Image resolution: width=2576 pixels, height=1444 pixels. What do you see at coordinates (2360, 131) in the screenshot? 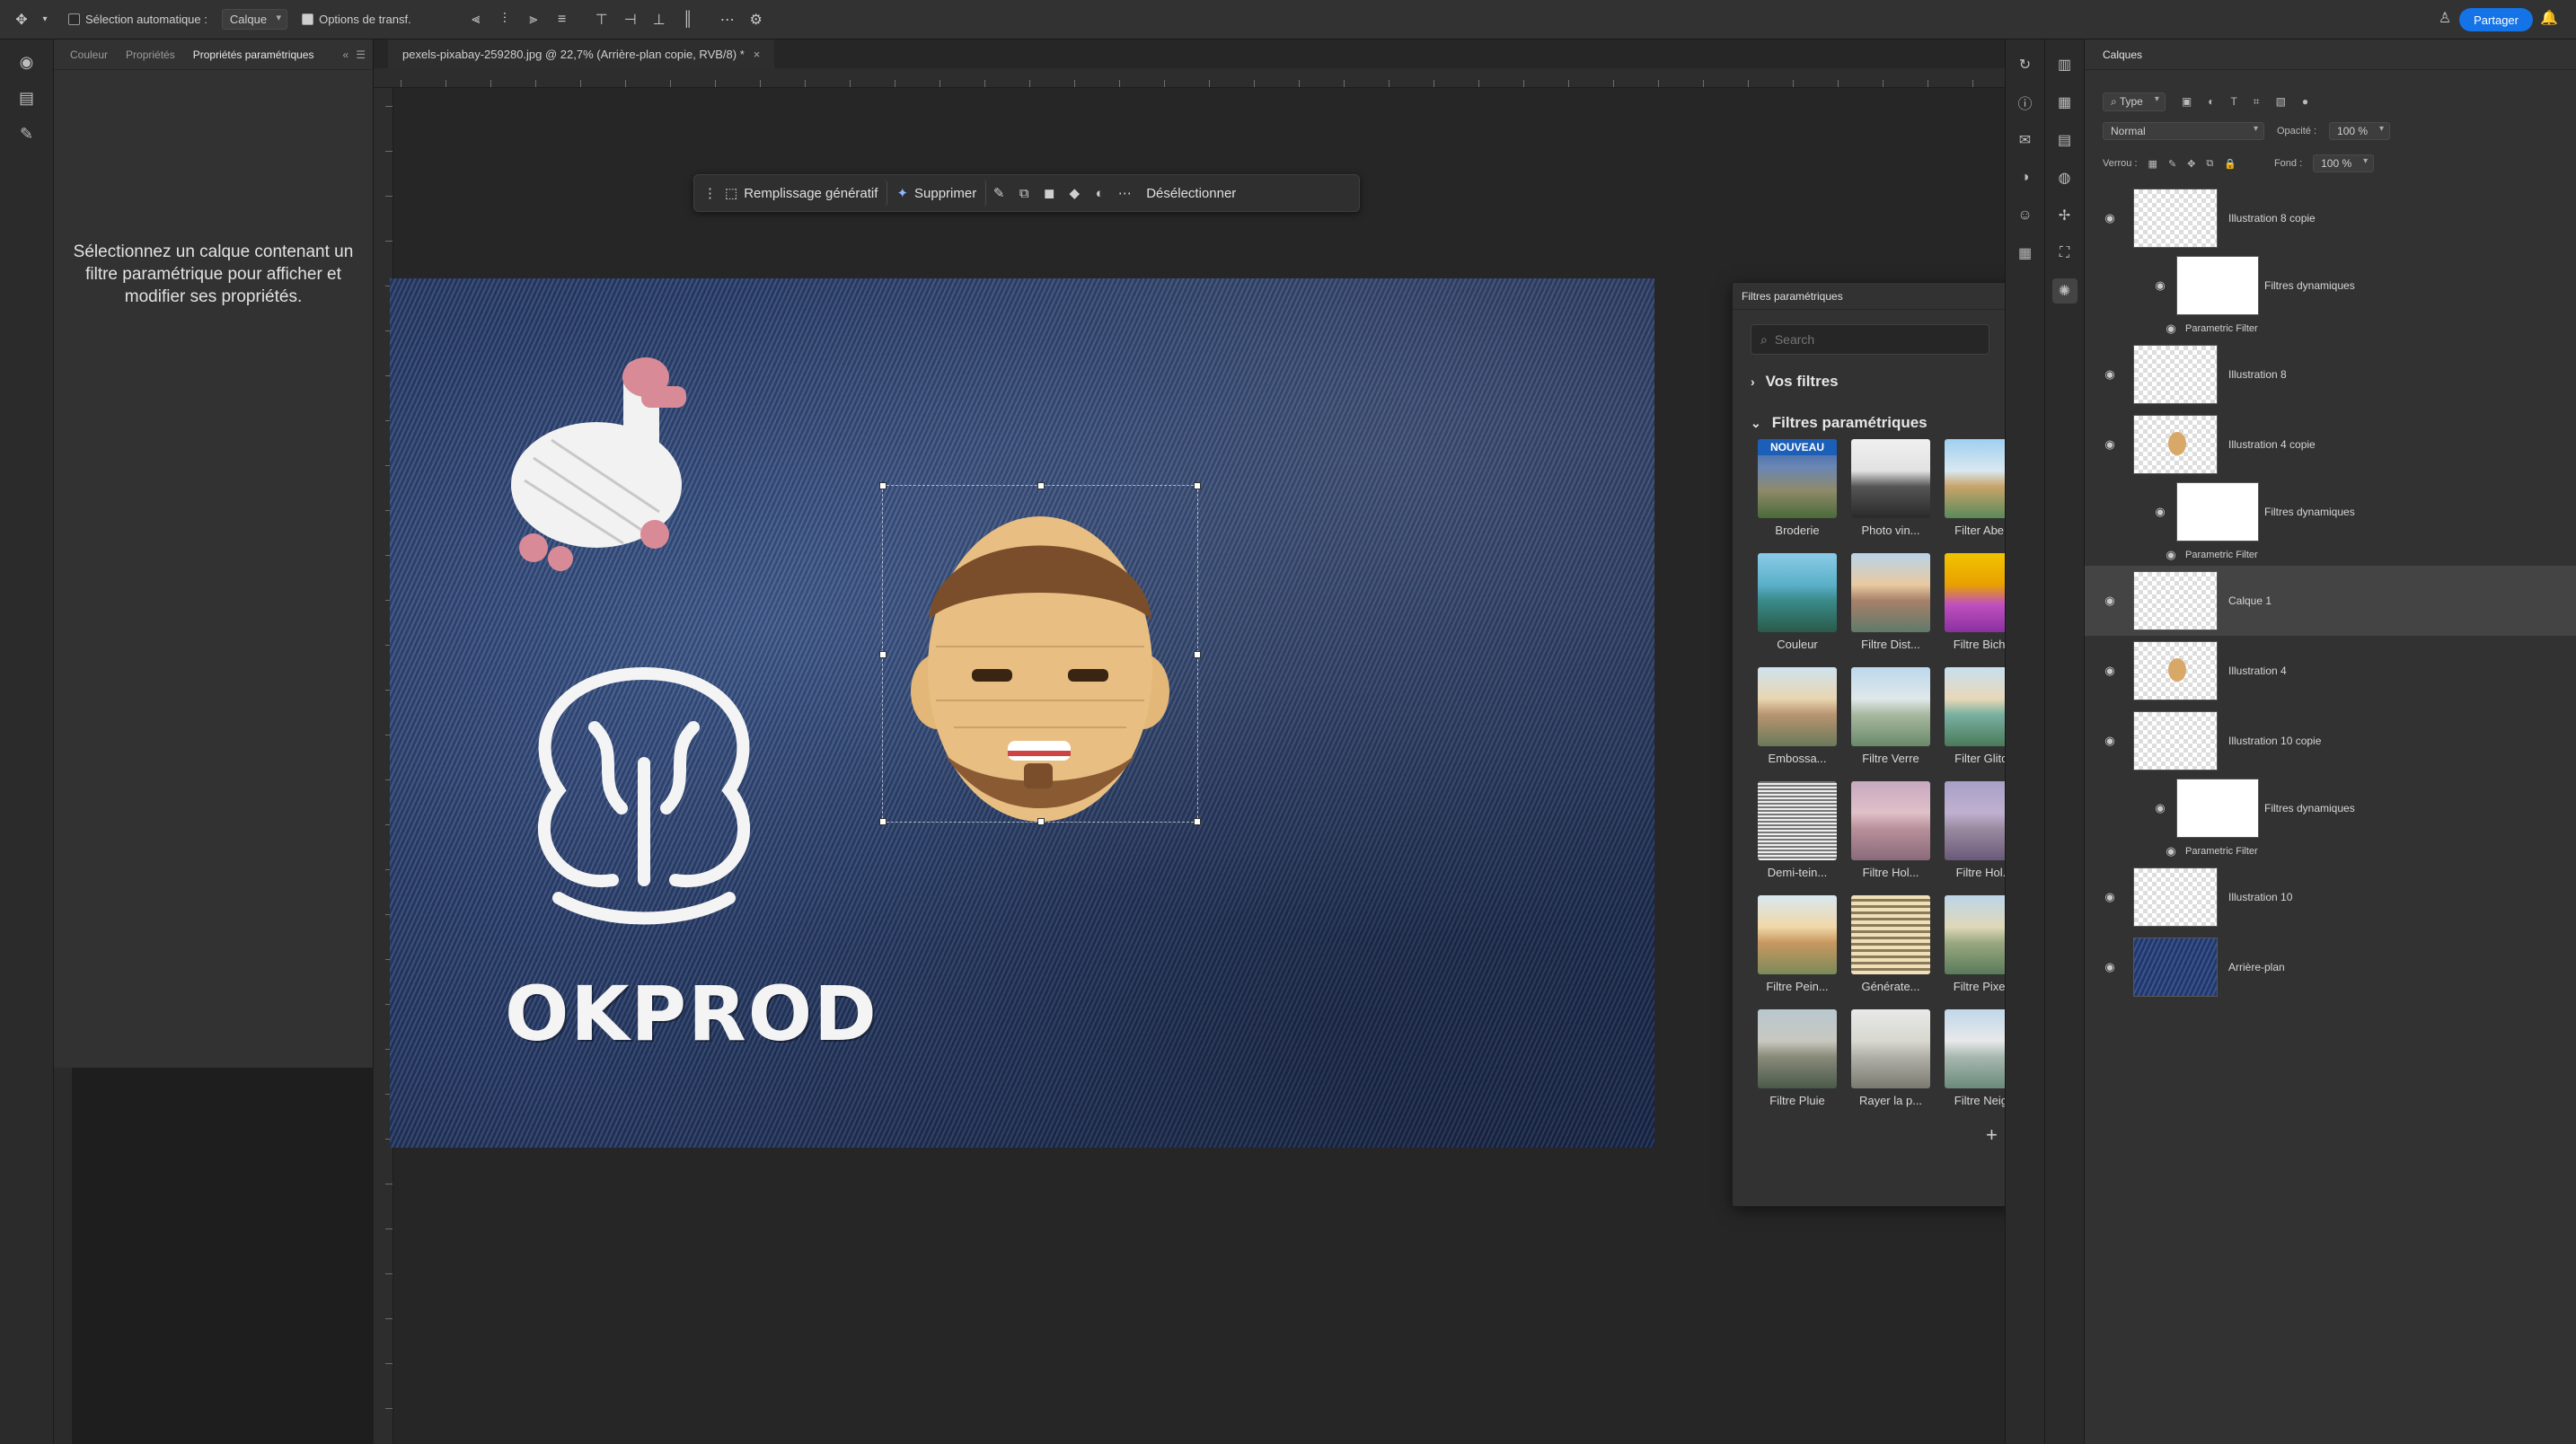
I see `opacity-input: 100 %` at bounding box center [2360, 131].